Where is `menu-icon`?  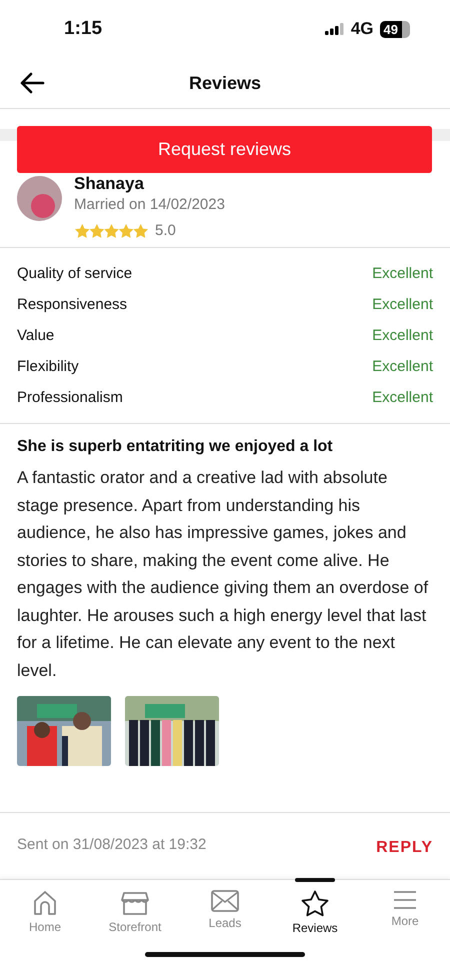
menu-icon is located at coordinates (405, 900).